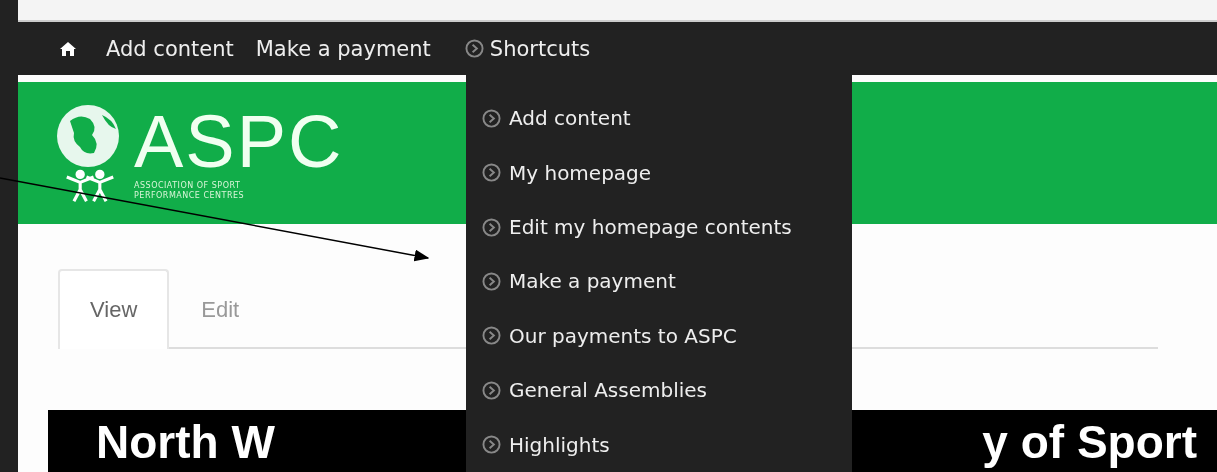  I want to click on logo-wordmark: ASPC, so click(239, 142).